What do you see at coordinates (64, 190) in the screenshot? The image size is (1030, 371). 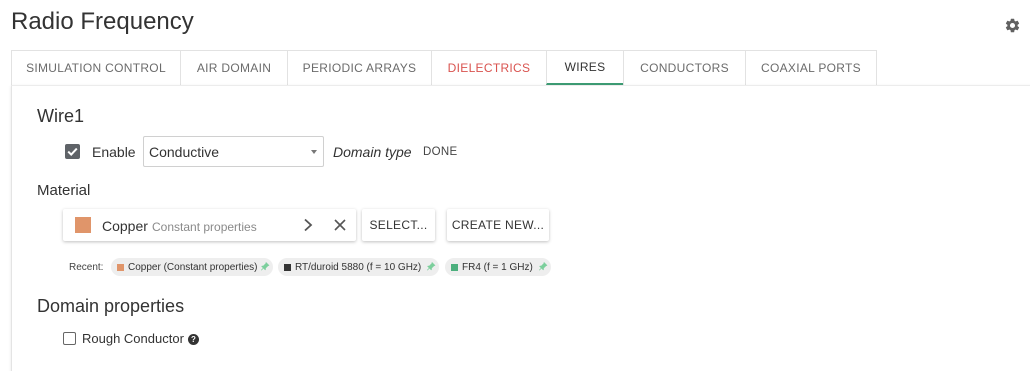 I see `material-heading: Material` at bounding box center [64, 190].